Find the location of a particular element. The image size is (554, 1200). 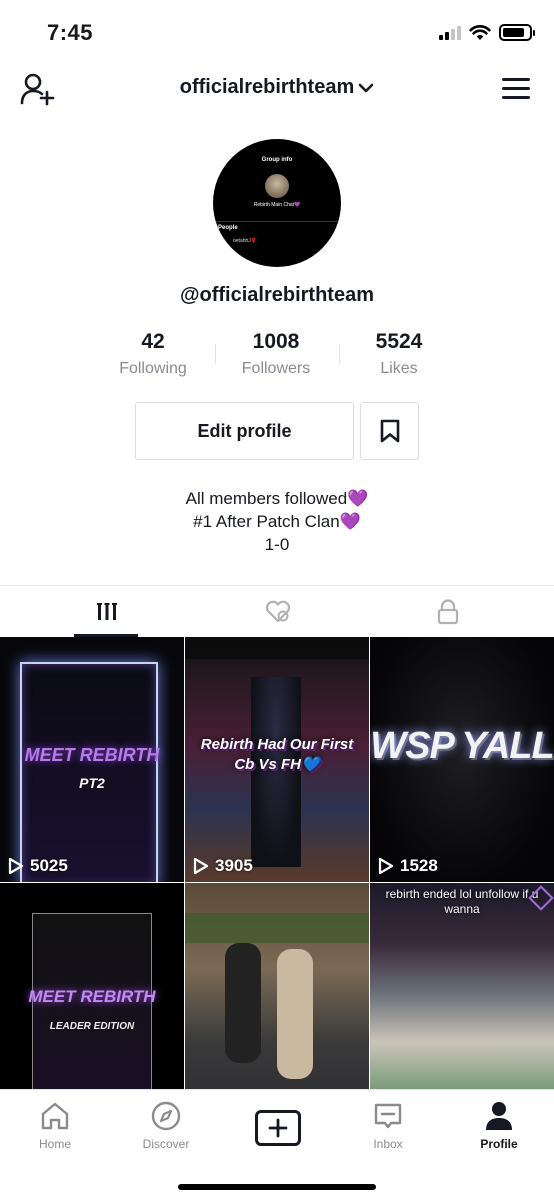

cellular-signal-icon is located at coordinates (450, 32).